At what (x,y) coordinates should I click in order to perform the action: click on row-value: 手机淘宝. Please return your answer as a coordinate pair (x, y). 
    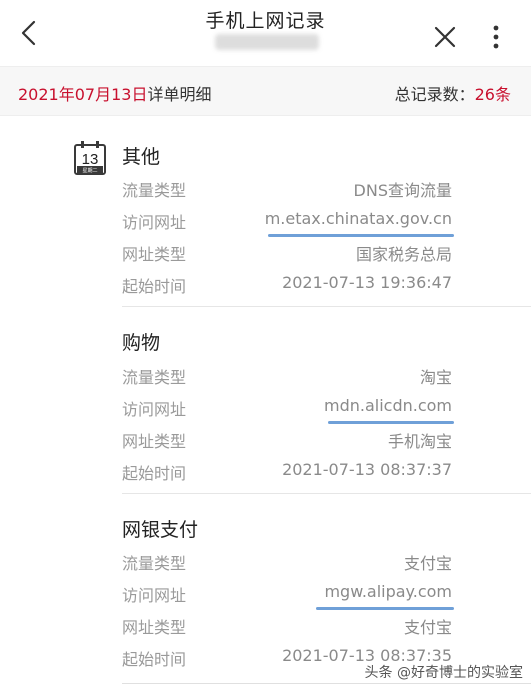
    Looking at the image, I should click on (419, 441).